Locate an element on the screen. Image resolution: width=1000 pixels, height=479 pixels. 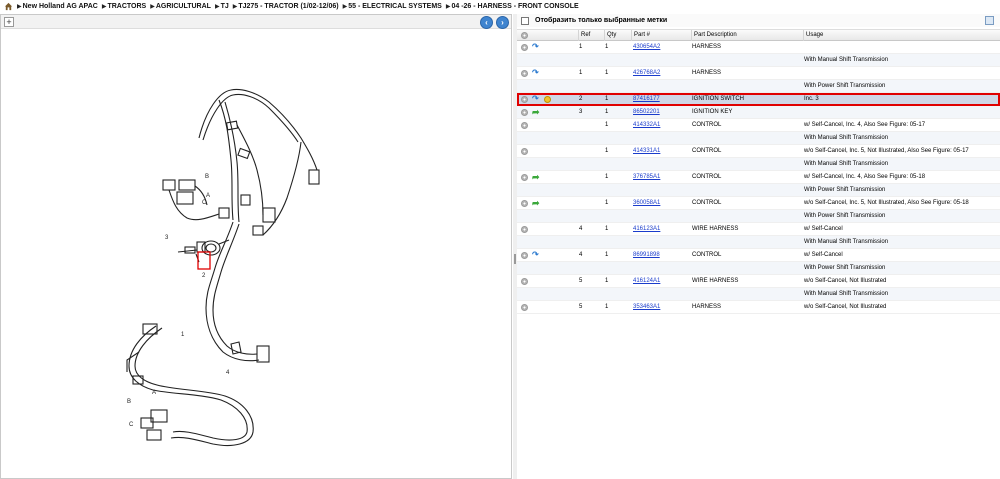
part-number-link: 86991898 is located at coordinates (662, 255).